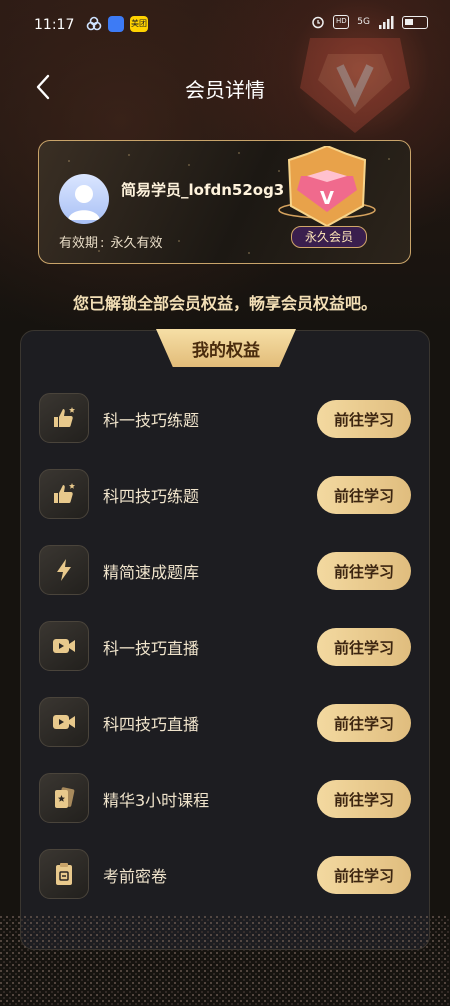 This screenshot has width=450, height=1006. I want to click on benefit-label: 科四技巧练题, so click(151, 496).